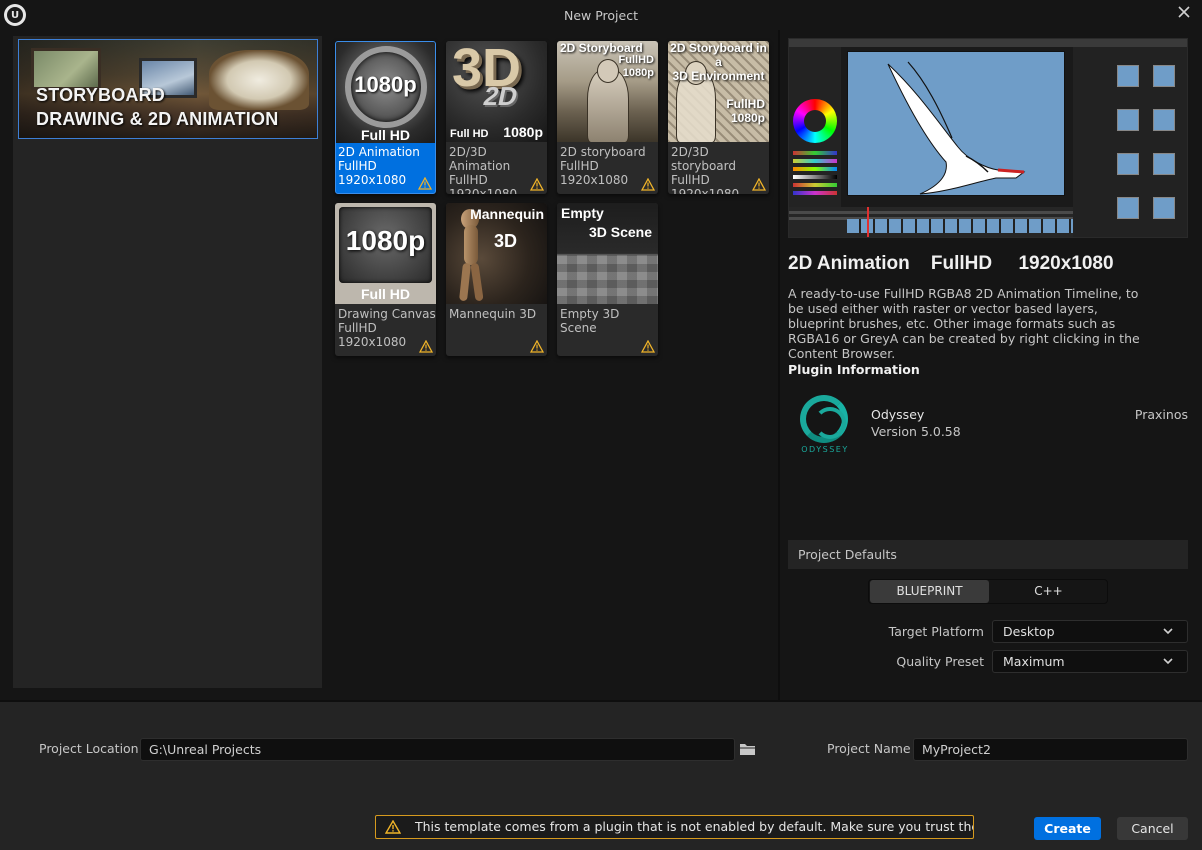  I want to click on thumbnail-caption-right: 1080p, so click(523, 132).